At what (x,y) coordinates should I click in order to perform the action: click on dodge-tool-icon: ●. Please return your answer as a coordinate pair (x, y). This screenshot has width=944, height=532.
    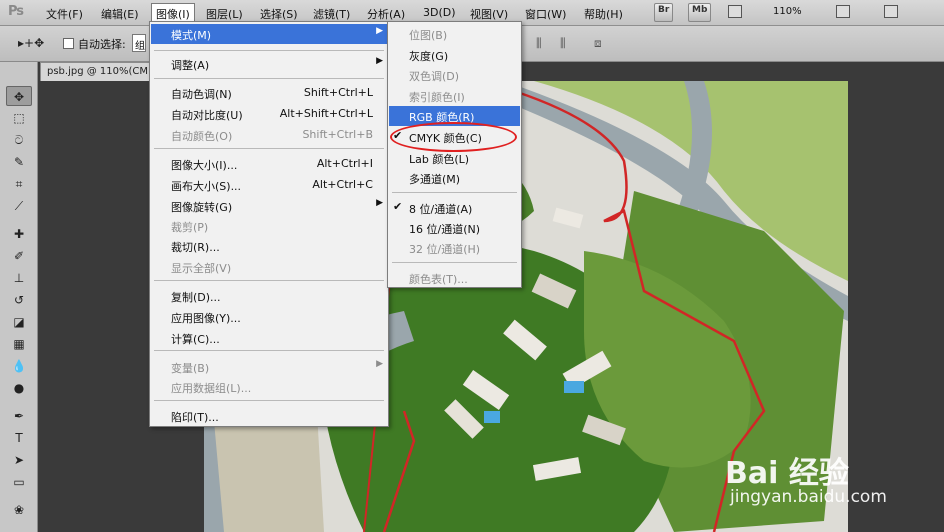
    Looking at the image, I should click on (19, 388).